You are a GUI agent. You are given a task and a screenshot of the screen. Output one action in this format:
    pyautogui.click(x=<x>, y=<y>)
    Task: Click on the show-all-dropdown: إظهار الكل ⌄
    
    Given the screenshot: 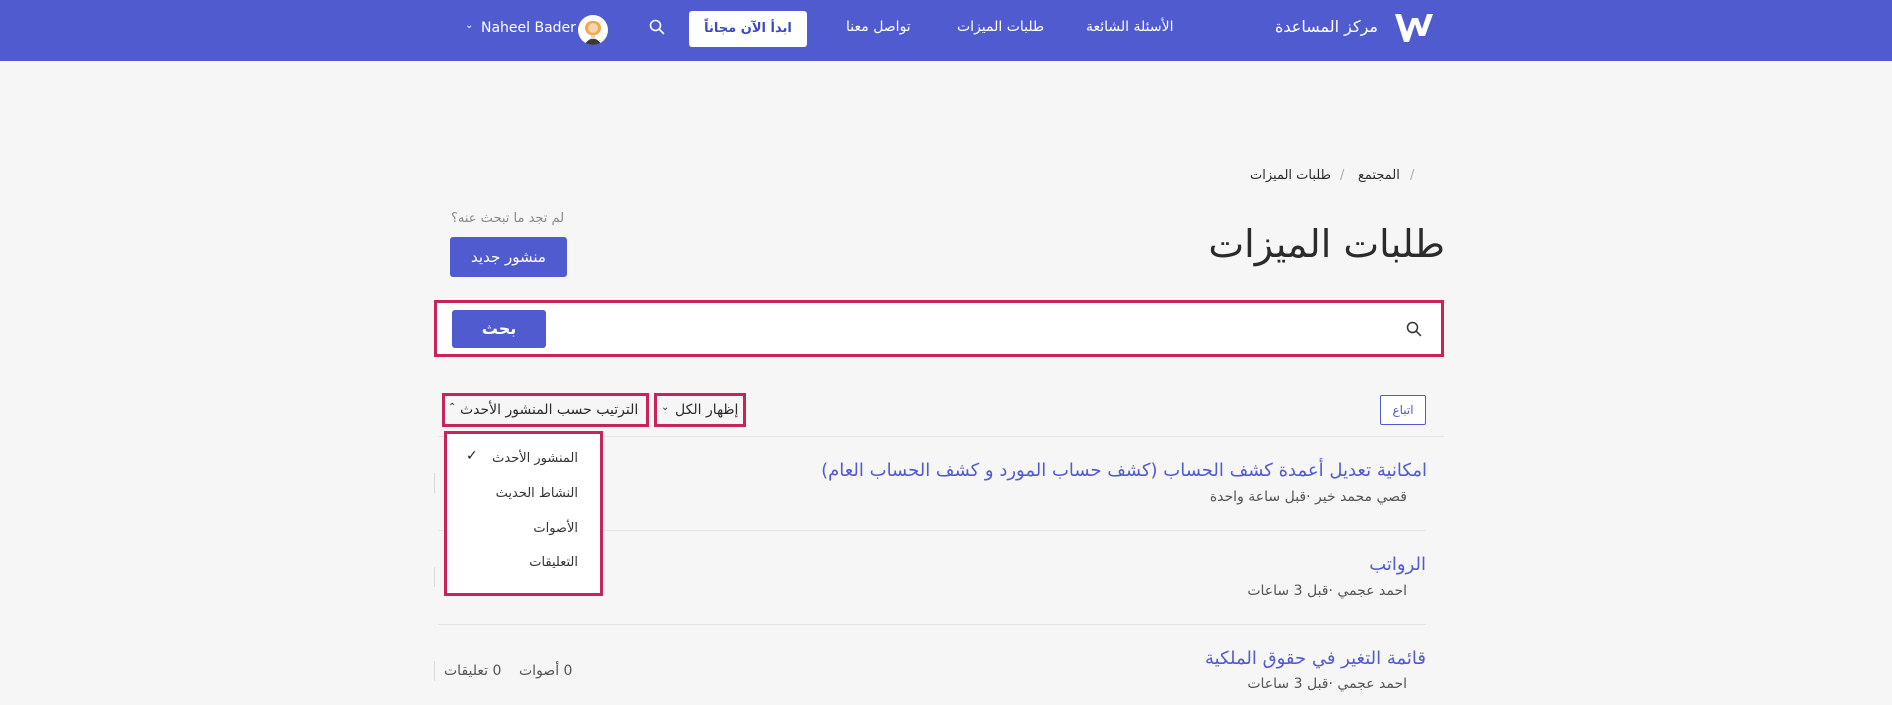 What is the action you would take?
    pyautogui.click(x=700, y=410)
    